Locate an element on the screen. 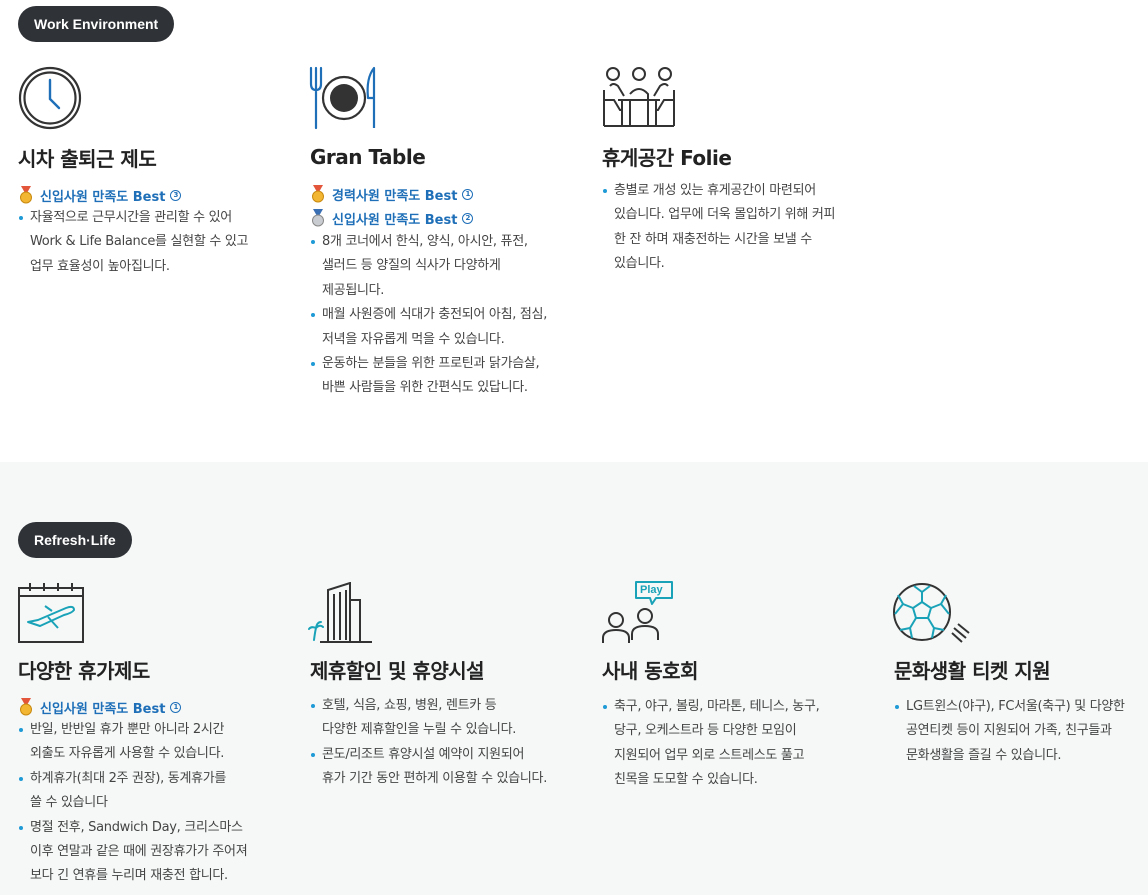  item-title-gran-table: Gran Table is located at coordinates (368, 157).